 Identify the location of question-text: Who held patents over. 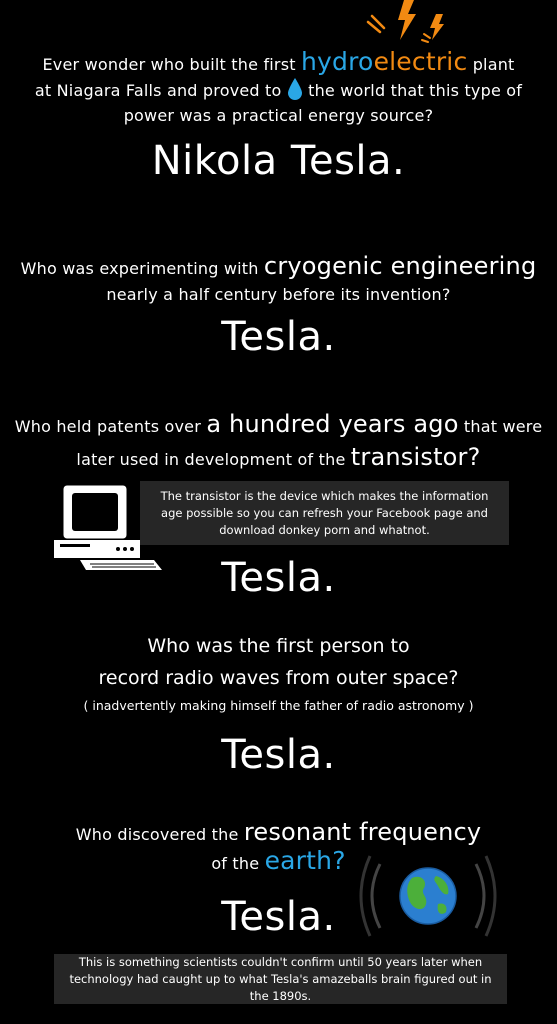
(108, 426).